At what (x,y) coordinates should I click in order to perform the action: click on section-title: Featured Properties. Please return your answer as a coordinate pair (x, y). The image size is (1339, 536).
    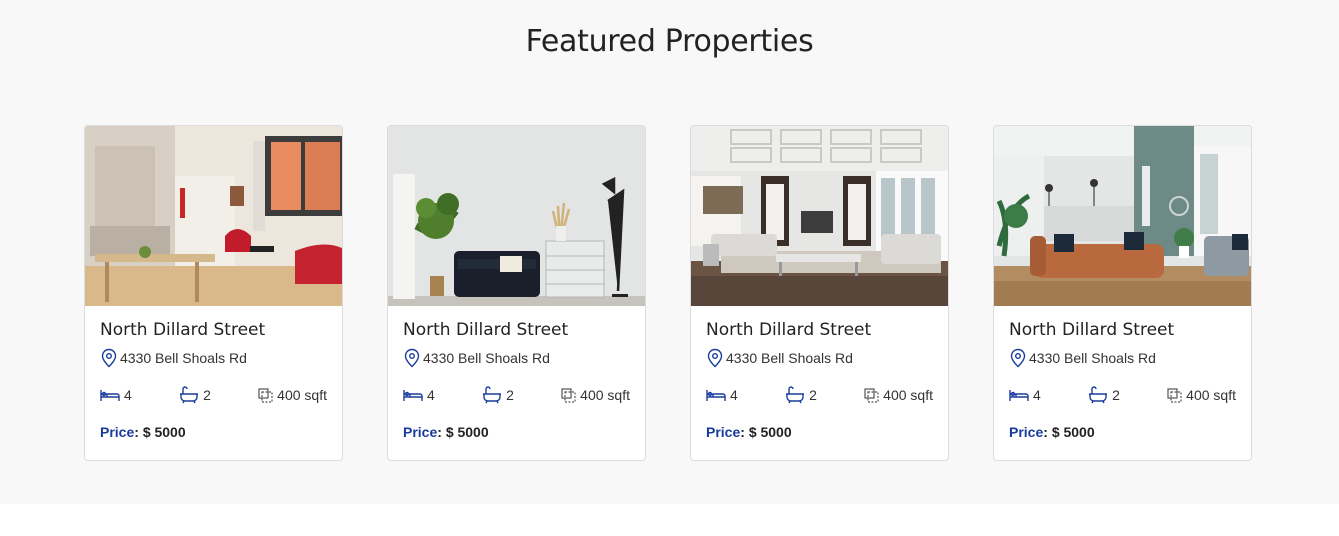
    Looking at the image, I should click on (669, 41).